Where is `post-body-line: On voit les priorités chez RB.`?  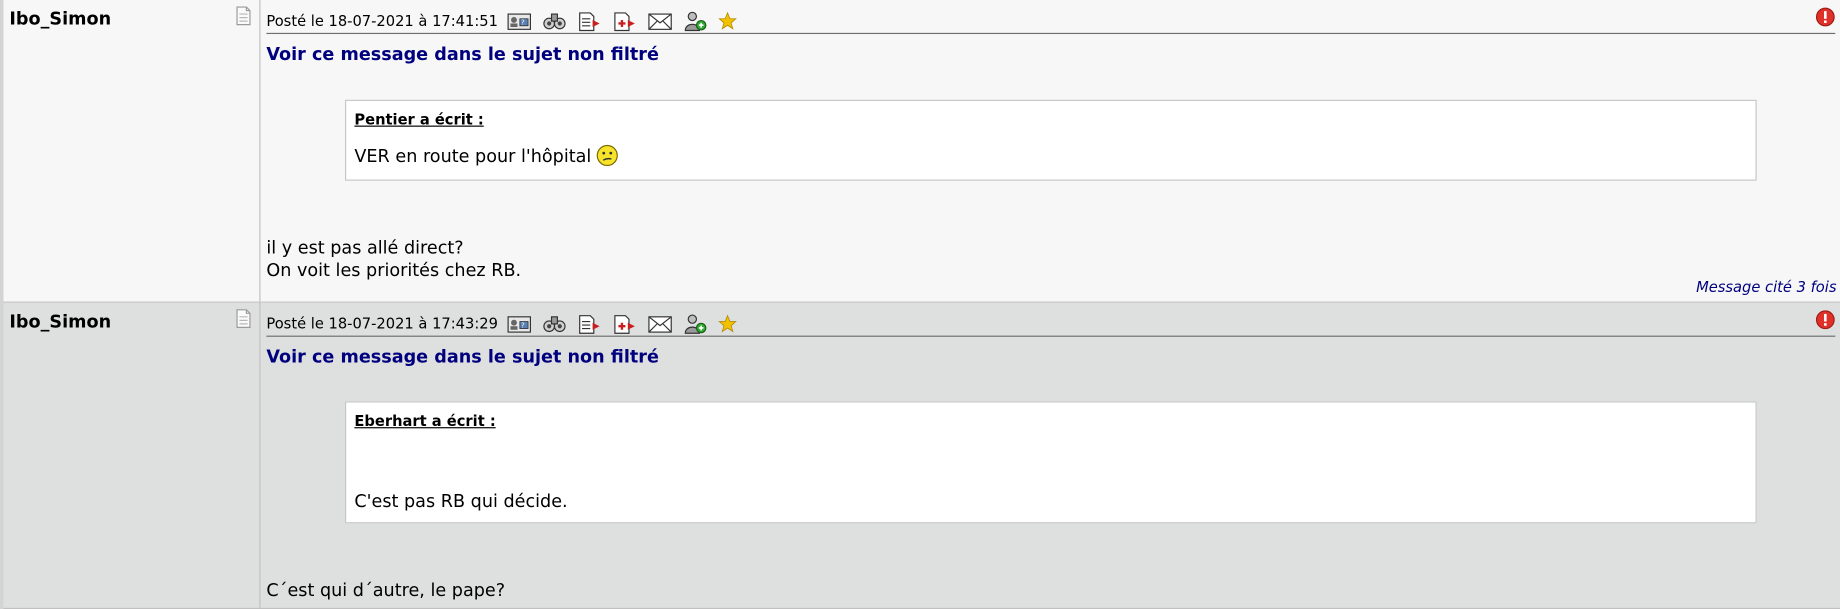 post-body-line: On voit les priorités chez RB. is located at coordinates (394, 270).